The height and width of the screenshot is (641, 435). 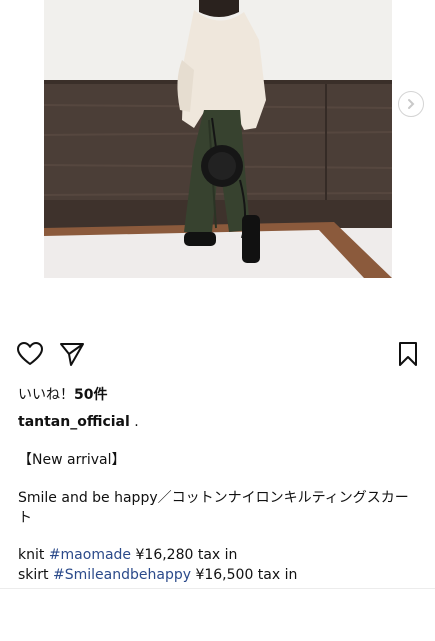 I want to click on like-button, so click(x=30, y=354).